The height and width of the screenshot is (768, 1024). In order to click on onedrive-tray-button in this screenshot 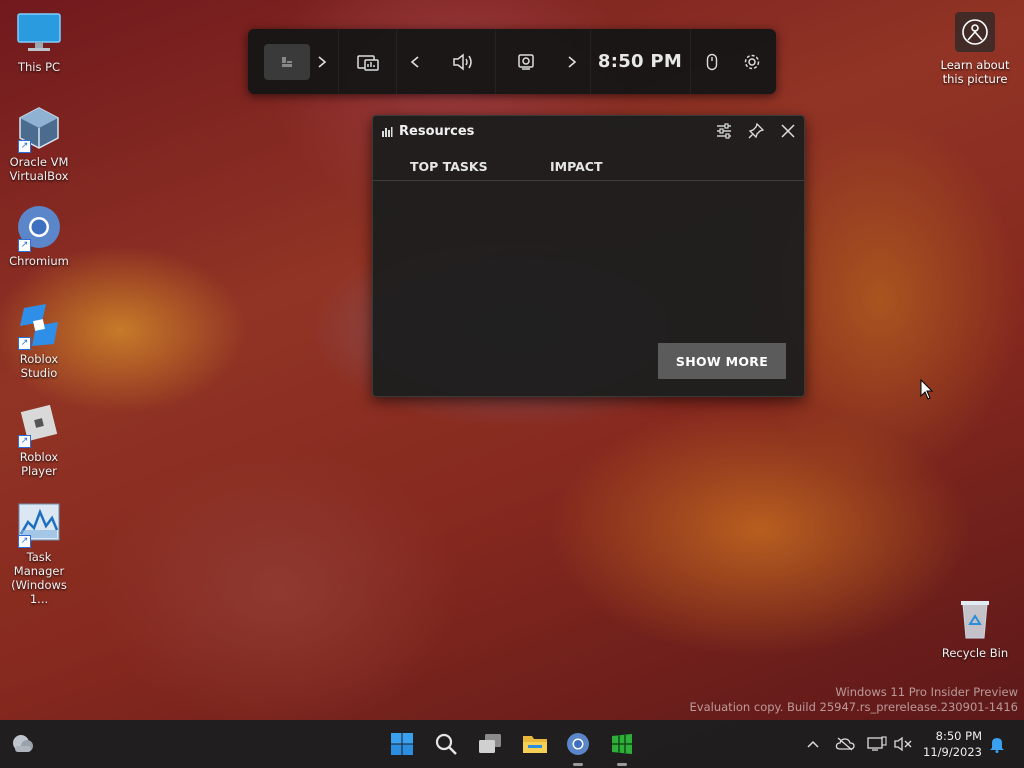, I will do `click(845, 744)`.